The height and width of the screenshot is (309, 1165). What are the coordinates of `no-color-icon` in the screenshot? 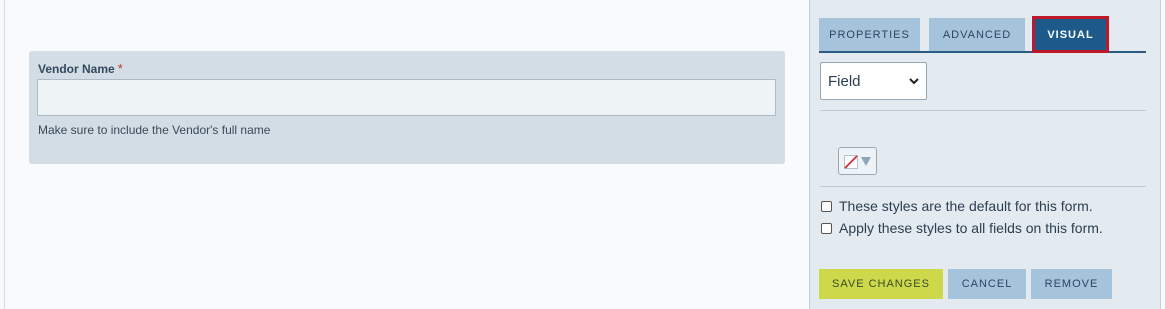 It's located at (851, 162).